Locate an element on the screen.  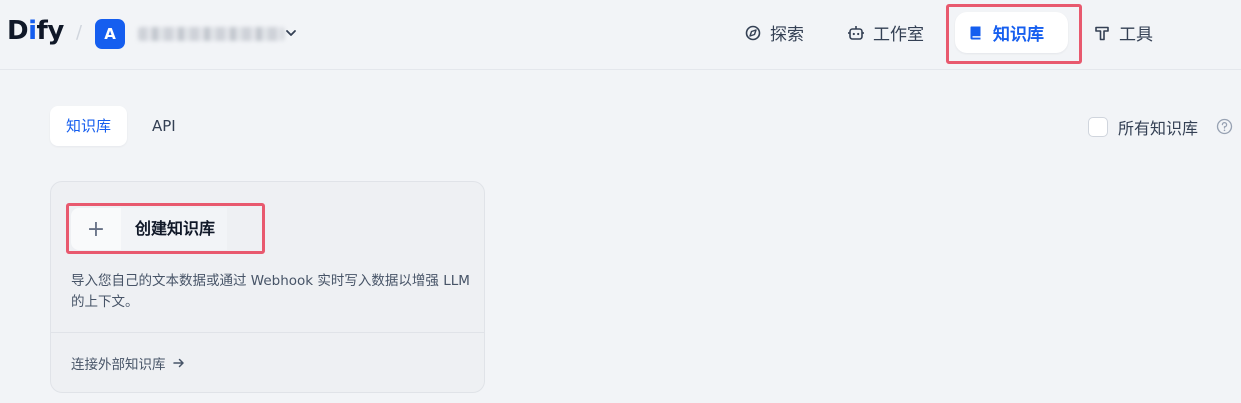
chevron-down-icon is located at coordinates (291, 33).